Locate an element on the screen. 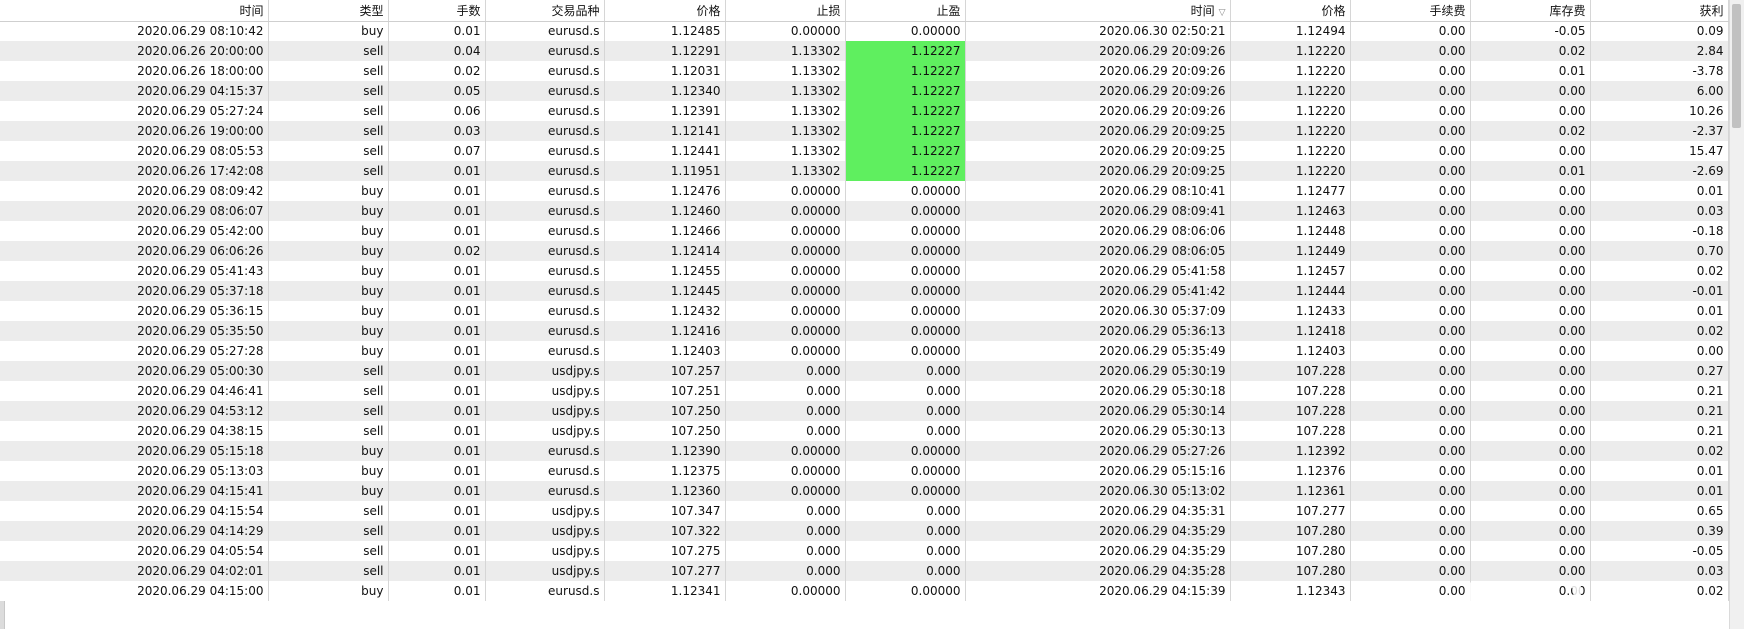  column-header-volume: 手数 is located at coordinates (437, 11).